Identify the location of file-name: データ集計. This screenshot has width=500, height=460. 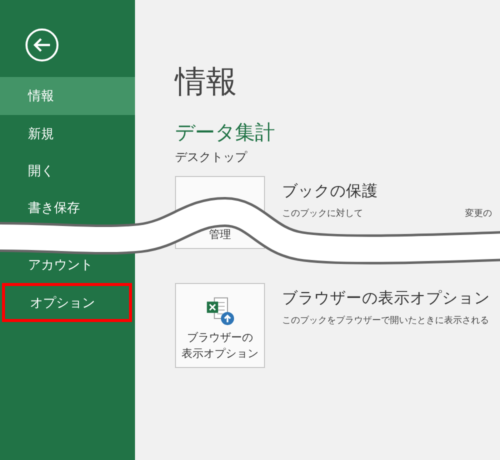
(225, 132).